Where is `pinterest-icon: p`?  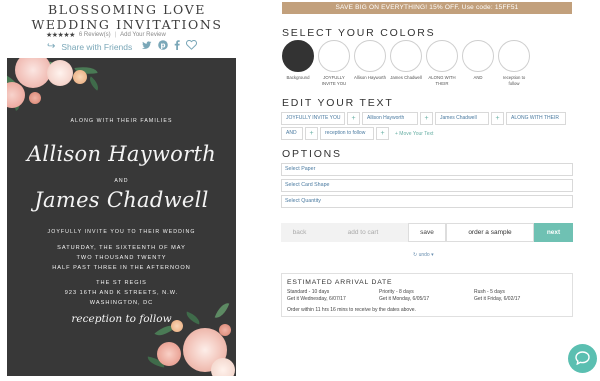
pinterest-icon: p is located at coordinates (163, 47).